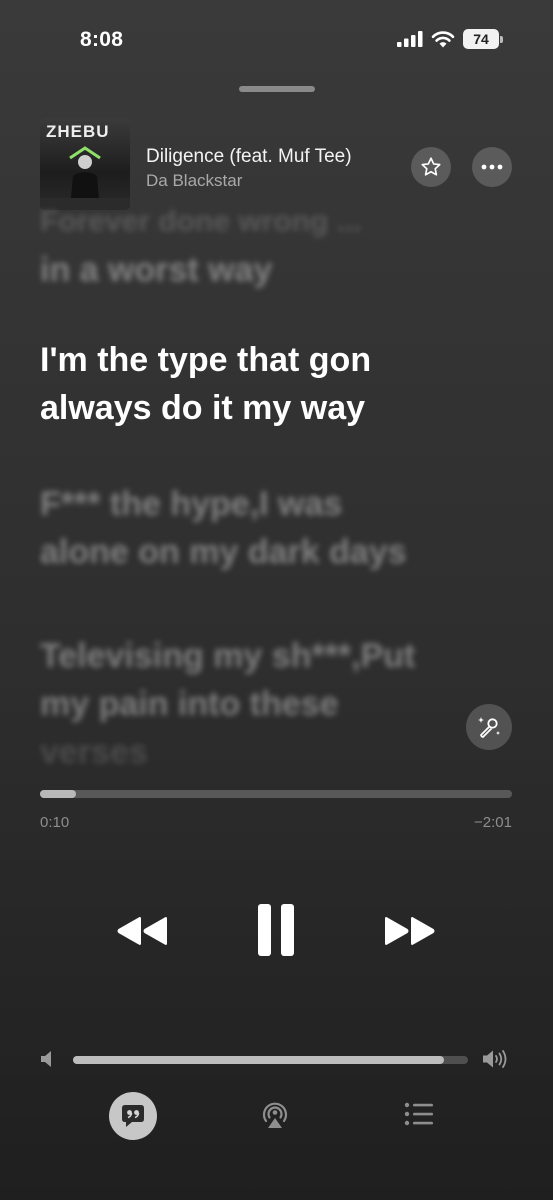 This screenshot has height=1200, width=553. I want to click on rewind-icon, so click(142, 931).